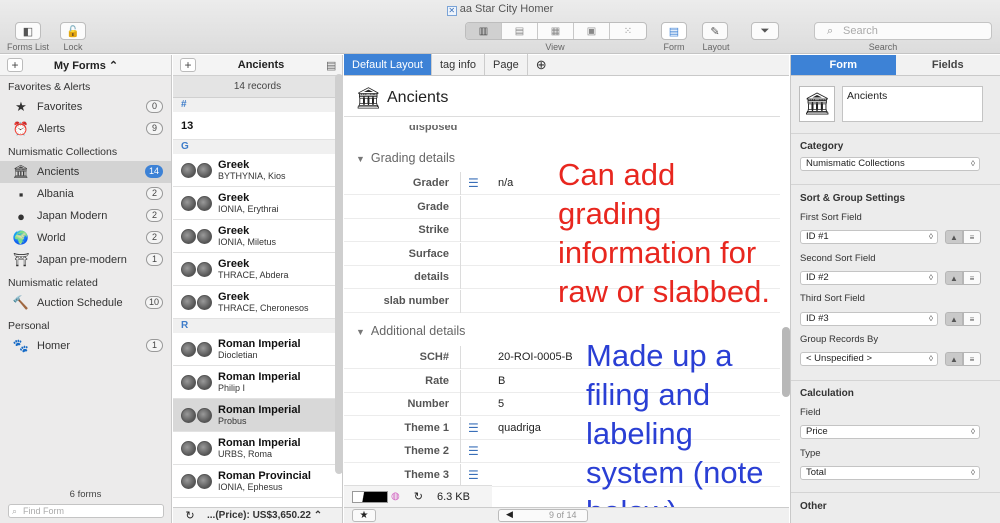 Image resolution: width=1000 pixels, height=523 pixels. Describe the element at coordinates (628, 31) in the screenshot. I see `grid-view-icon: ⁙` at that location.